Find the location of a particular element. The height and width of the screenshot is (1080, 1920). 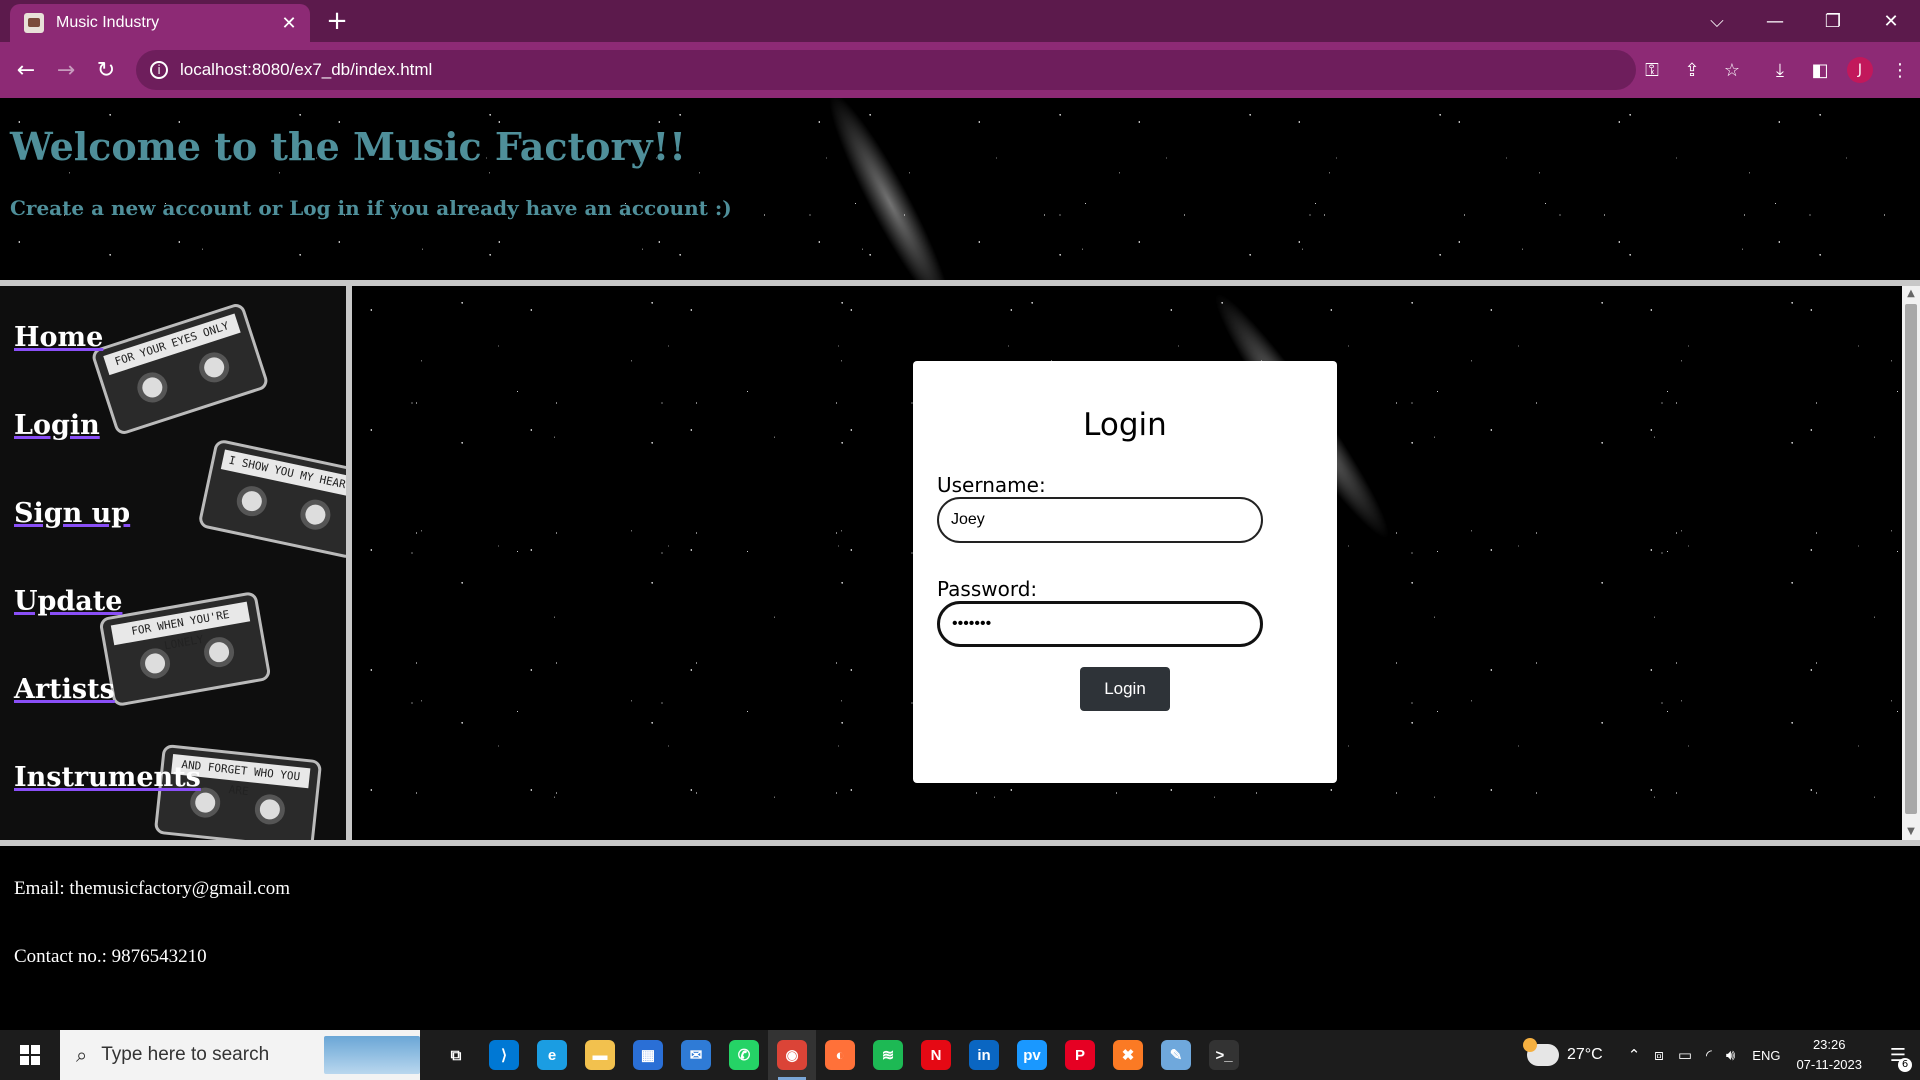

clock-date: 07-11-2023 is located at coordinates (1829, 1064).